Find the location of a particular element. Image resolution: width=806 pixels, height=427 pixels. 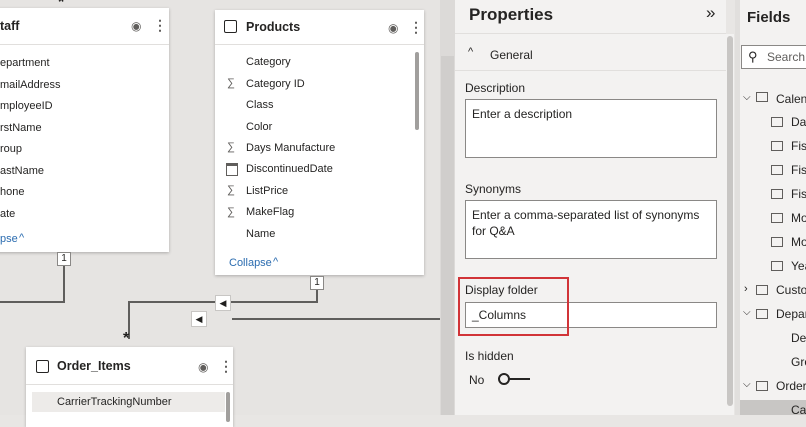

field-list-item: Yea is located at coordinates (798, 266).